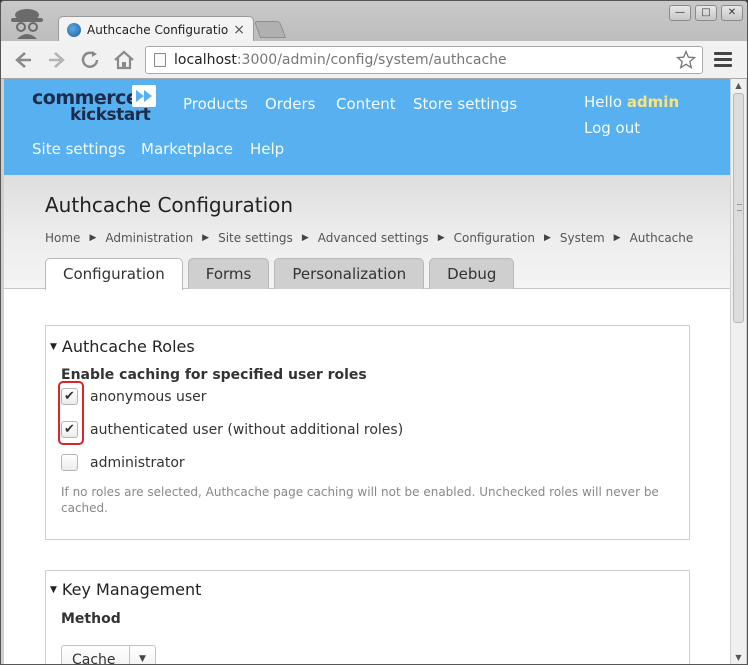 This screenshot has width=748, height=665. Describe the element at coordinates (97, 106) in the screenshot. I see `commerce-kickstart-logo: commerce kickstart` at that location.